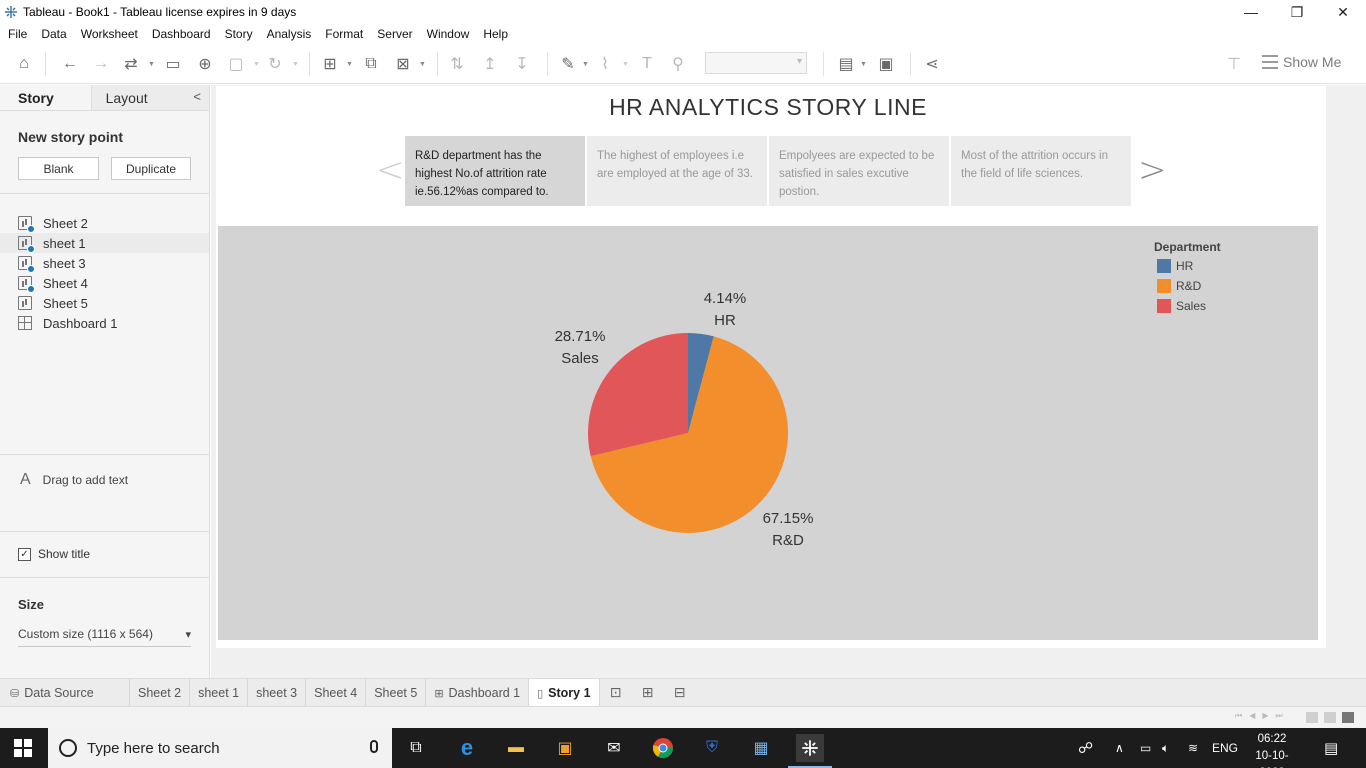 Image resolution: width=1366 pixels, height=768 pixels. What do you see at coordinates (565, 748) in the screenshot?
I see `store-icon: ▣` at bounding box center [565, 748].